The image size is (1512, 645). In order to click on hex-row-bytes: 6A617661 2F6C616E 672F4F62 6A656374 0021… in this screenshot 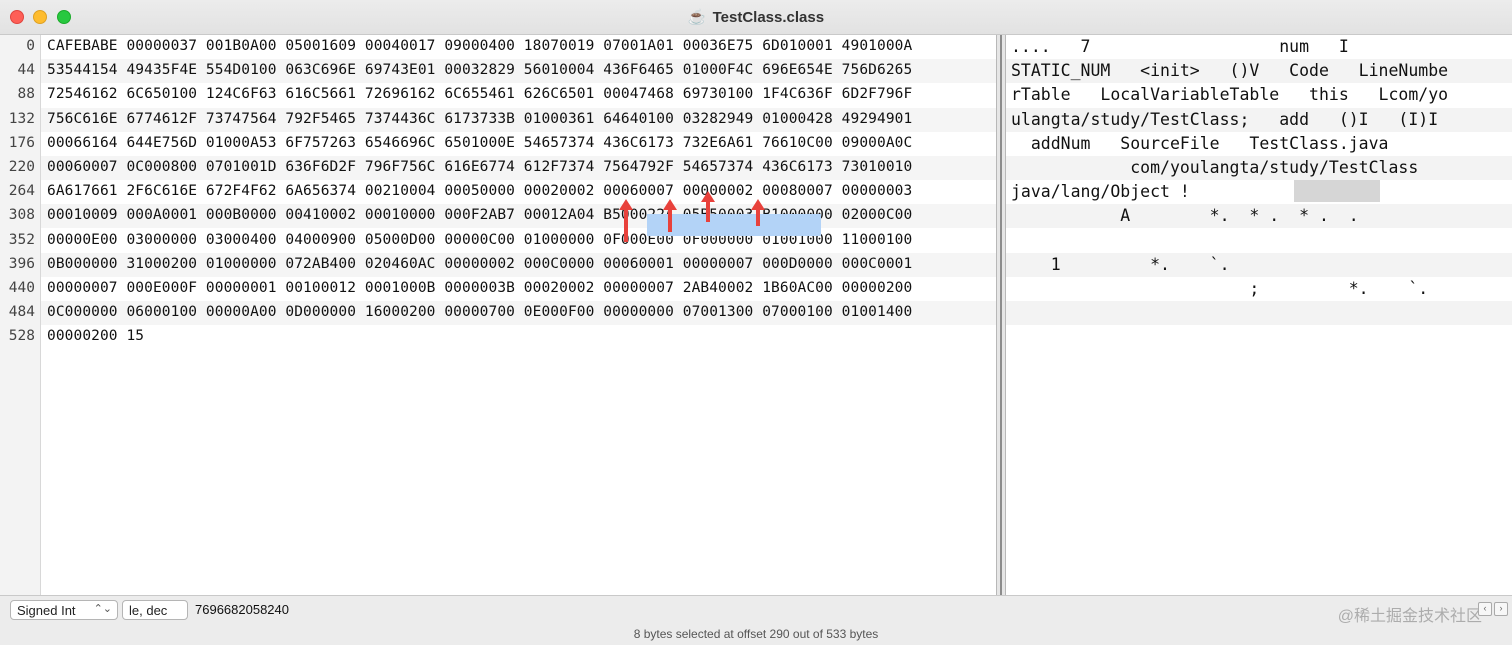, I will do `click(480, 191)`.